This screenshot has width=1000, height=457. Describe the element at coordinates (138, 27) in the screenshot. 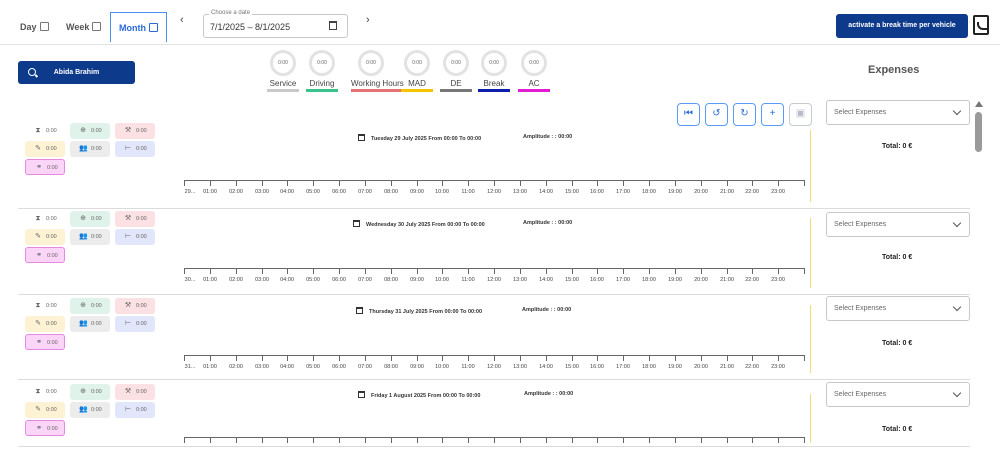

I see `tab-month: Month` at that location.